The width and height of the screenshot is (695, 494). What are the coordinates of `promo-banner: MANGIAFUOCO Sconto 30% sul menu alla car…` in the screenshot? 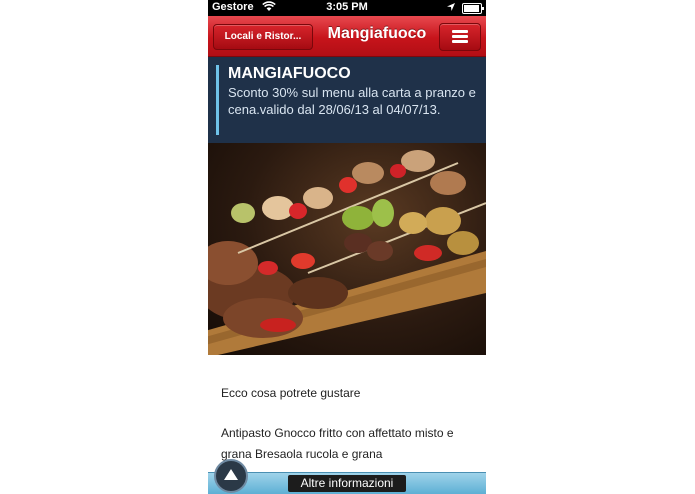 It's located at (347, 100).